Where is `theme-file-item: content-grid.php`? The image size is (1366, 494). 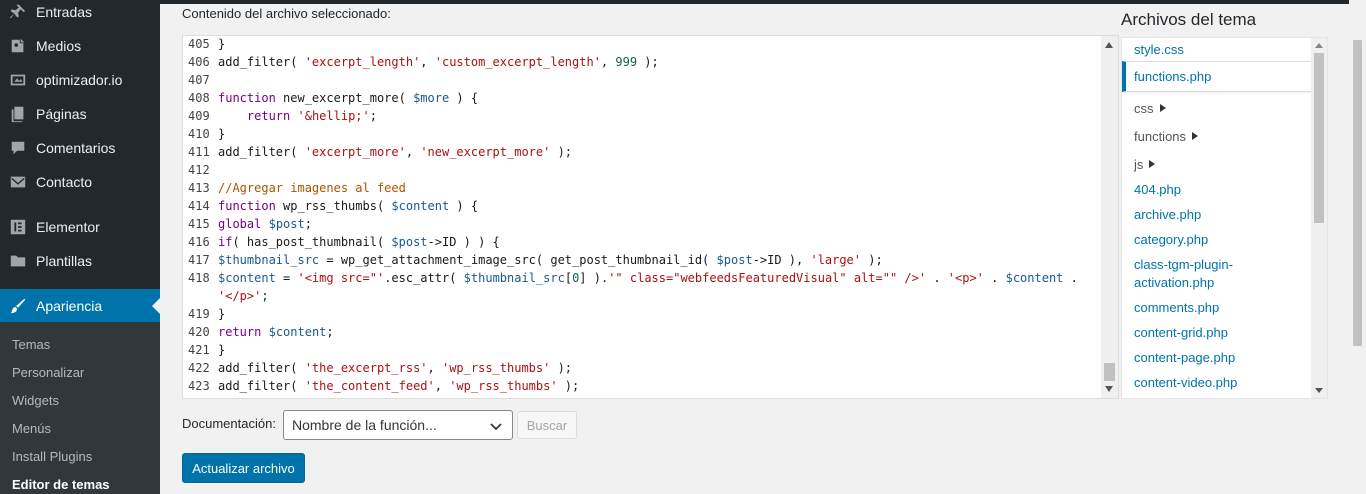 theme-file-item: content-grid.php is located at coordinates (1181, 332).